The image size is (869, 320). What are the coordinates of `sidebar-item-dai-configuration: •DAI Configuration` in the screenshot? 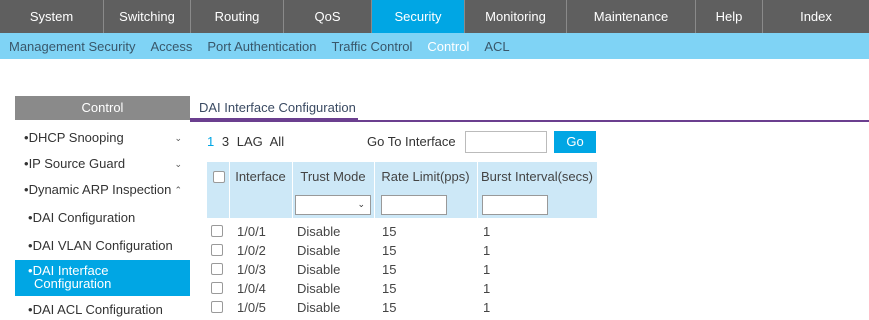 It's located at (102, 220).